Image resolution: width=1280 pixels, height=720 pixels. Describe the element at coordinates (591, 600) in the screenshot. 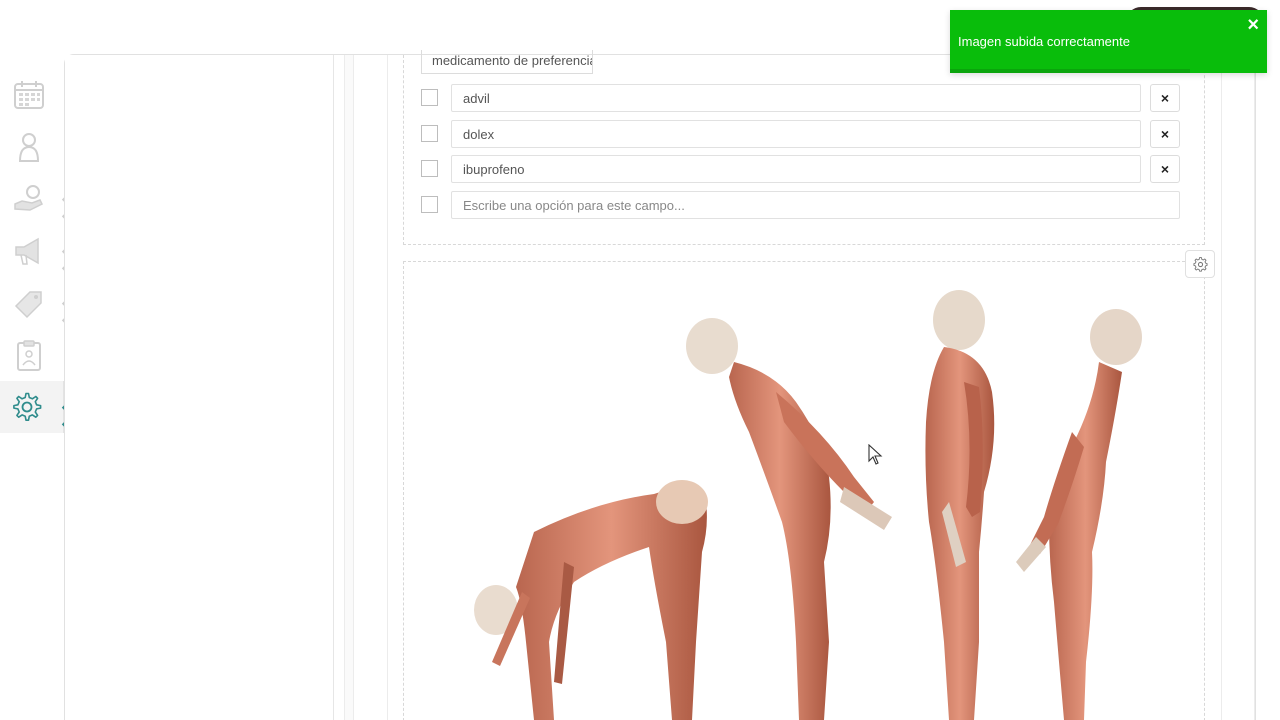

I see `figure-forward-bend` at that location.